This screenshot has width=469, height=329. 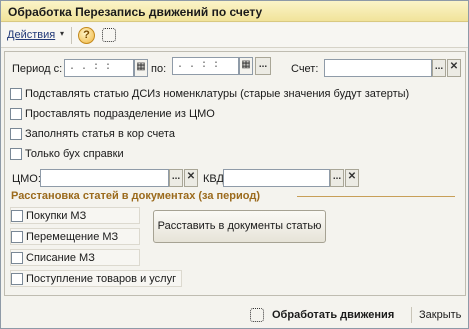 I want to click on period-from-input: . . : :, so click(x=99, y=68).